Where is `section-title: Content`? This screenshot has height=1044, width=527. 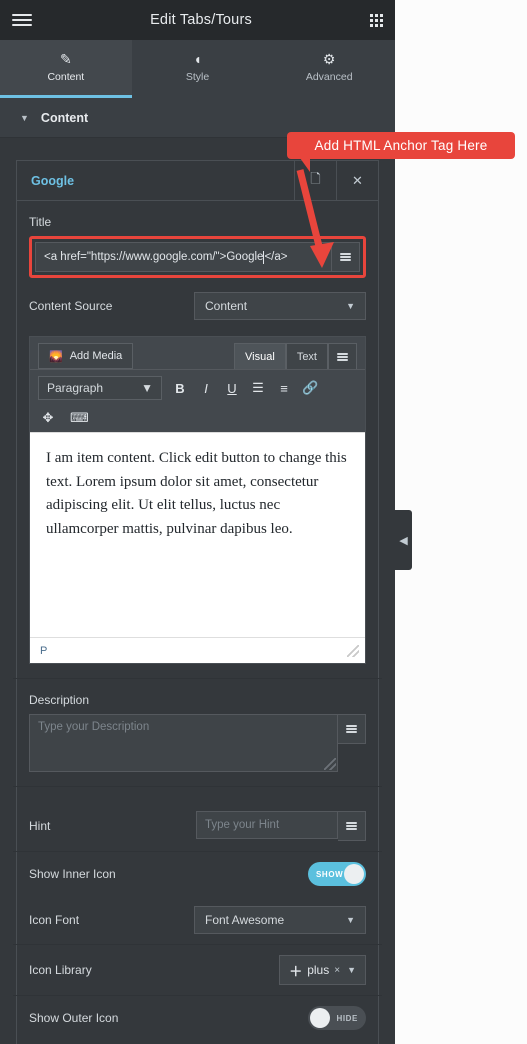 section-title: Content is located at coordinates (64, 117).